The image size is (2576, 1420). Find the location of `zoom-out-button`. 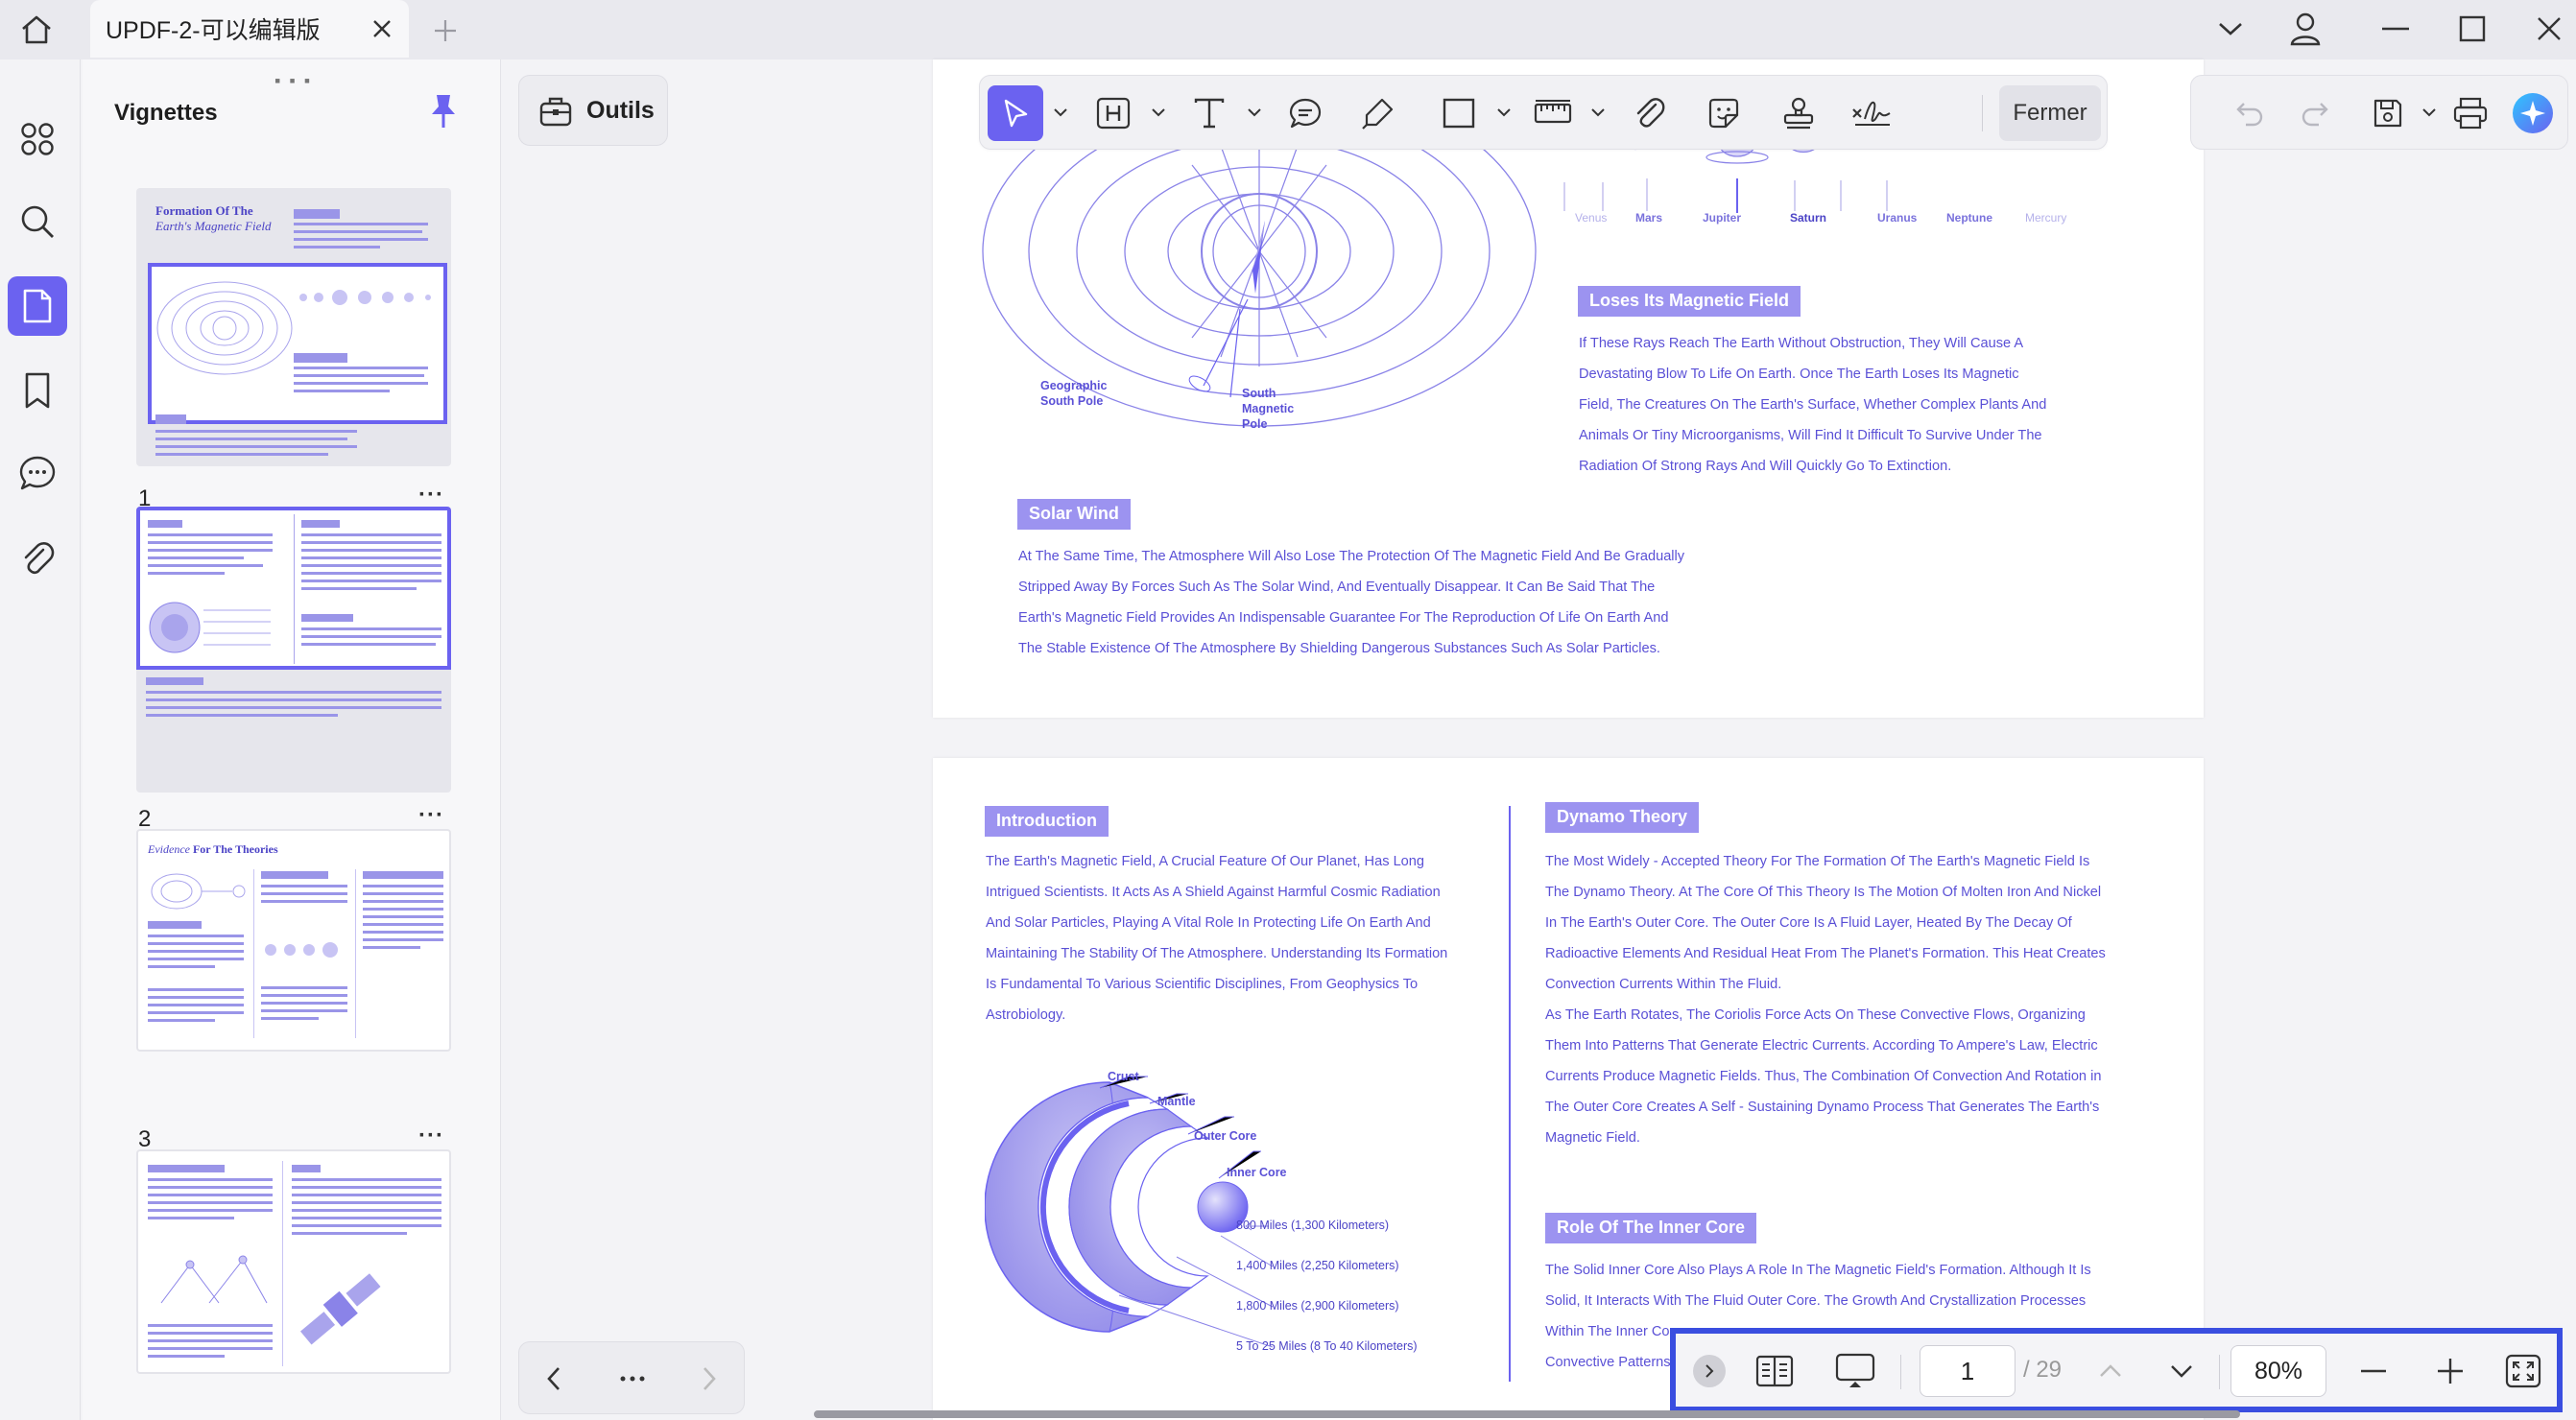

zoom-out-button is located at coordinates (2373, 1371).